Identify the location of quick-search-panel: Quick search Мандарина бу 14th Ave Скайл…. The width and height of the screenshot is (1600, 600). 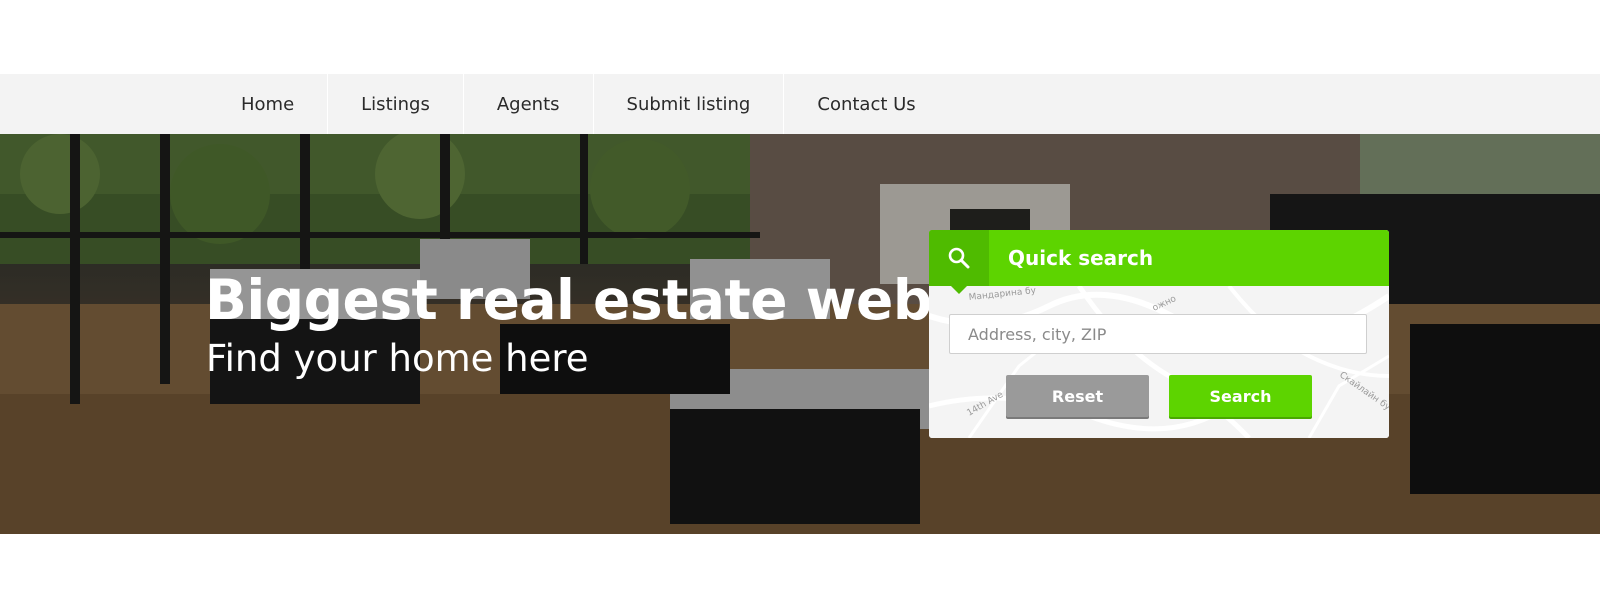
(1159, 334).